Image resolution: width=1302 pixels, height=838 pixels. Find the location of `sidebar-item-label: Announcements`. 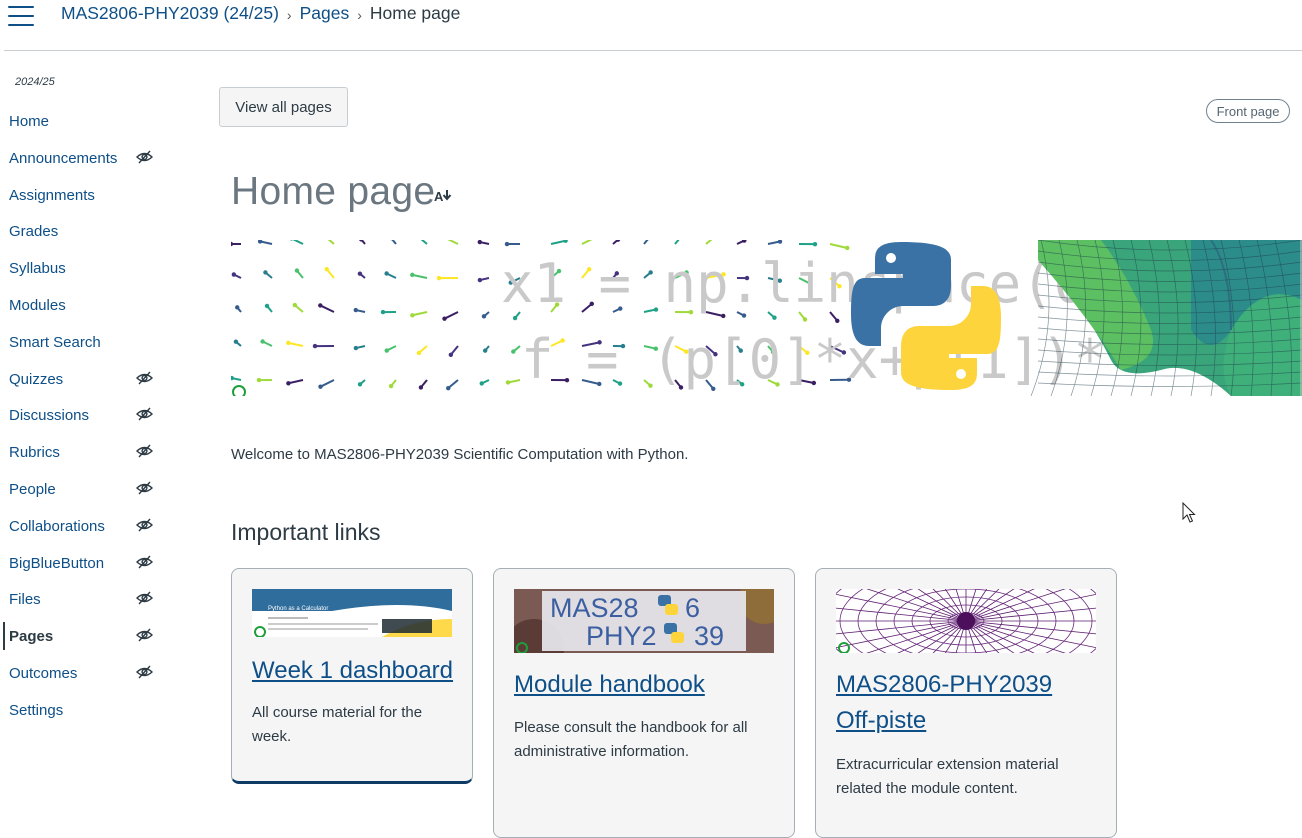

sidebar-item-label: Announcements is located at coordinates (58, 158).